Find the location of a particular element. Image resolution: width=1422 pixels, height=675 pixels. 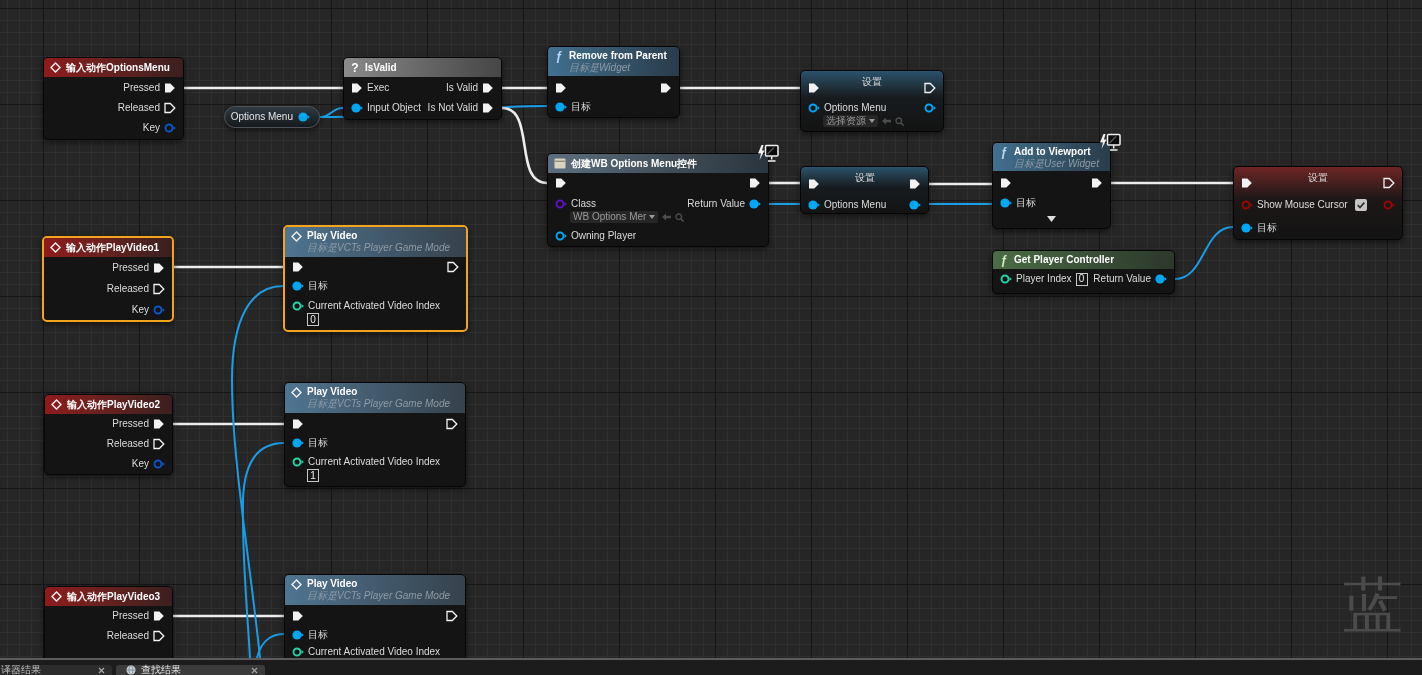

event-node: 输入动作PlayVideo2 Pressed Released Key is located at coordinates (108, 434).